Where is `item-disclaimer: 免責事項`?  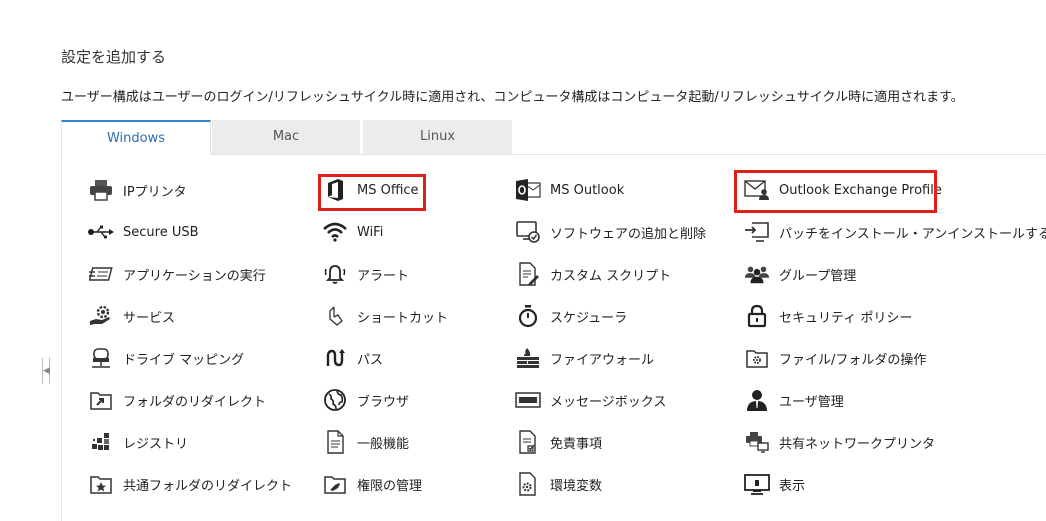
item-disclaimer: 免責事項 is located at coordinates (558, 442).